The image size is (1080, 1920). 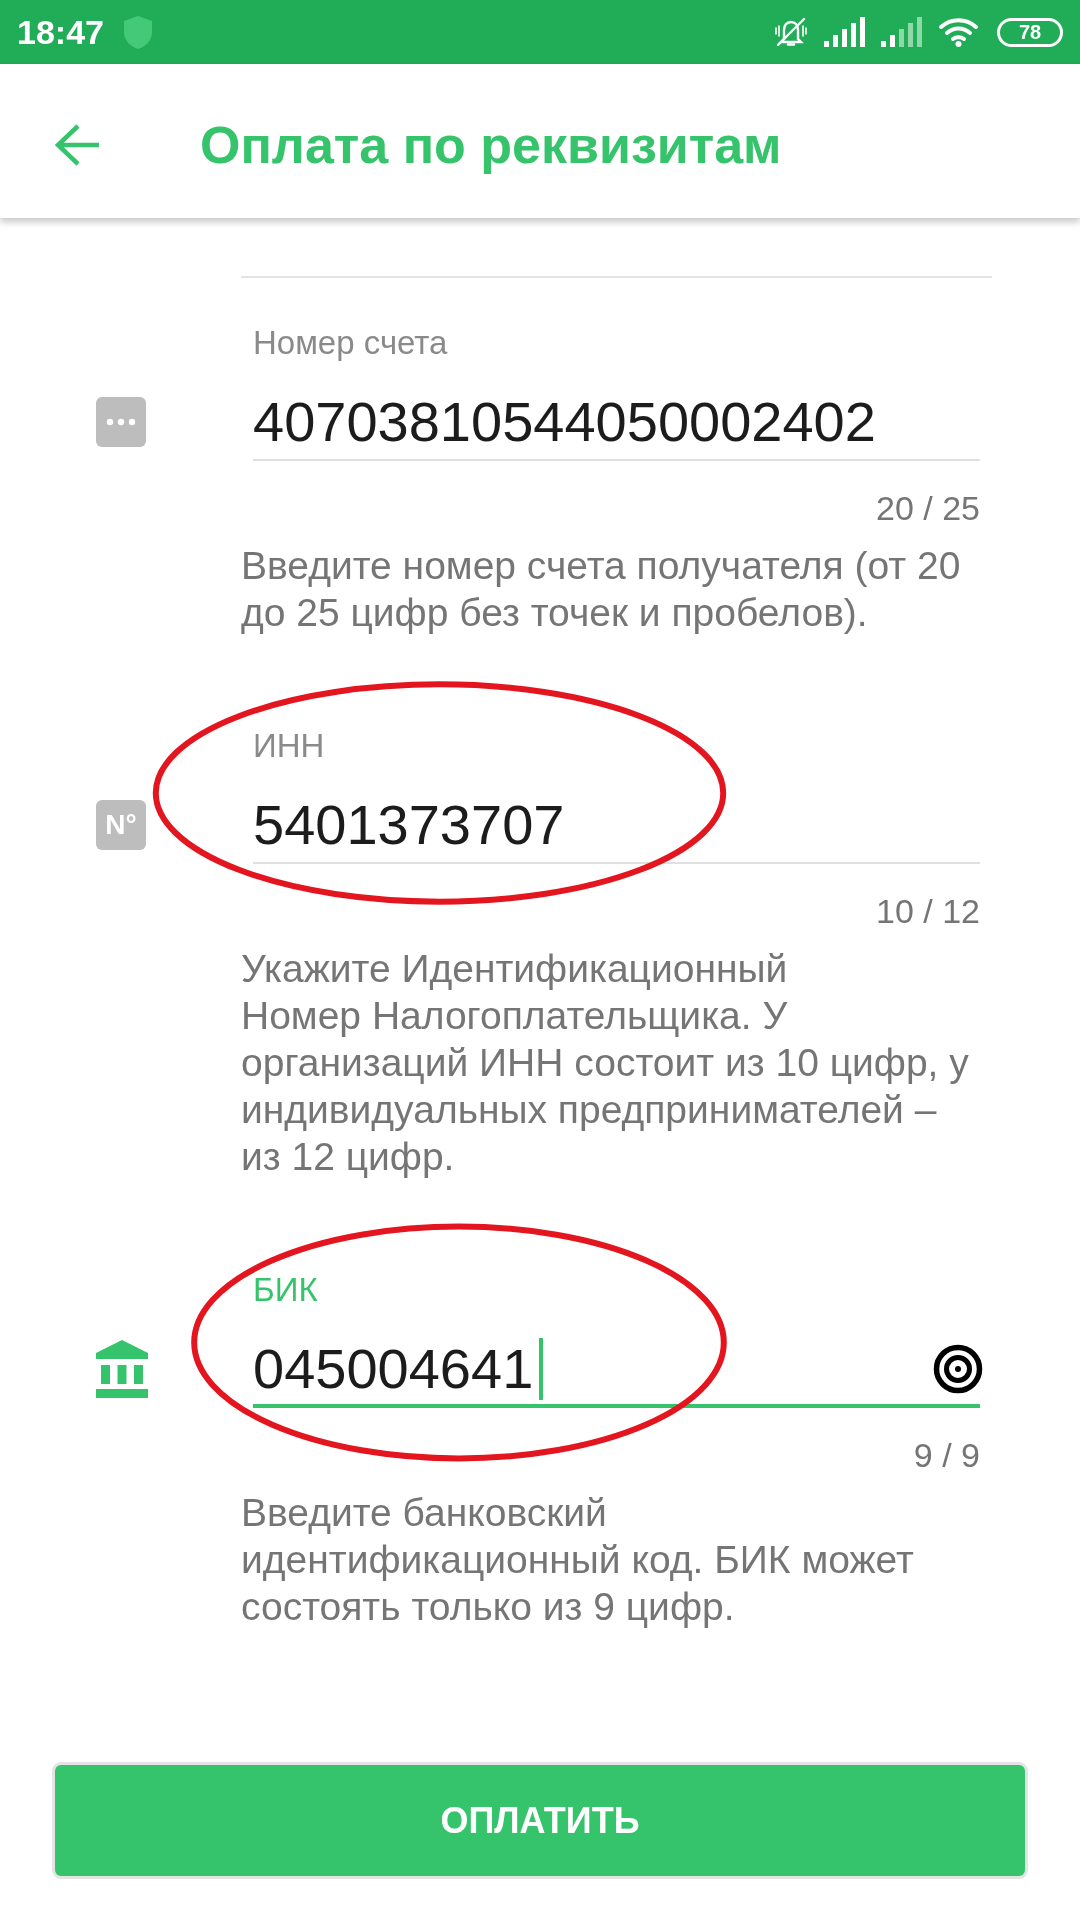 What do you see at coordinates (409, 825) in the screenshot?
I see `field-value: 5401373707` at bounding box center [409, 825].